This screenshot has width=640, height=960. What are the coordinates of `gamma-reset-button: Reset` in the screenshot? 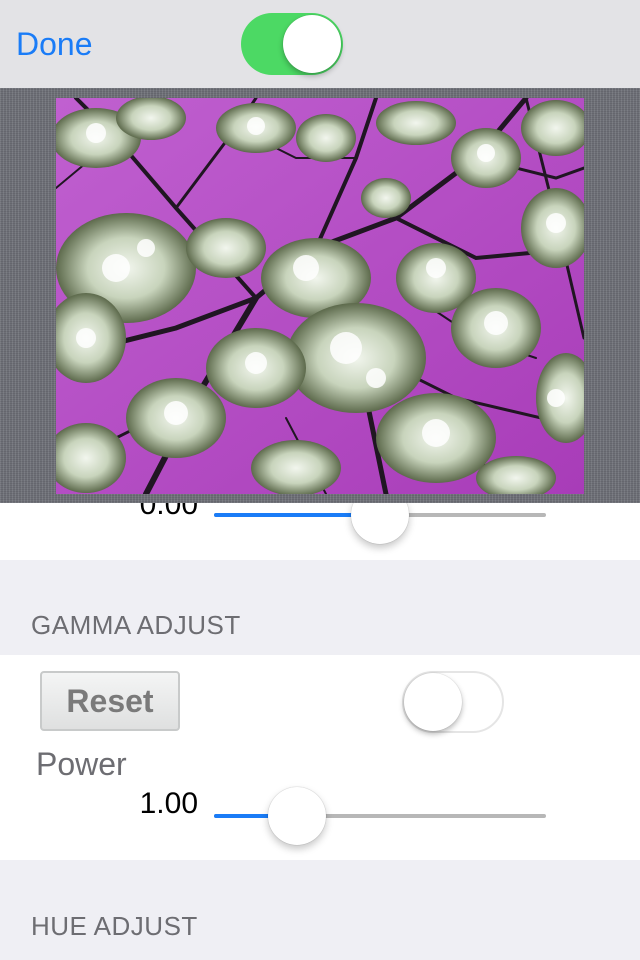 It's located at (110, 701).